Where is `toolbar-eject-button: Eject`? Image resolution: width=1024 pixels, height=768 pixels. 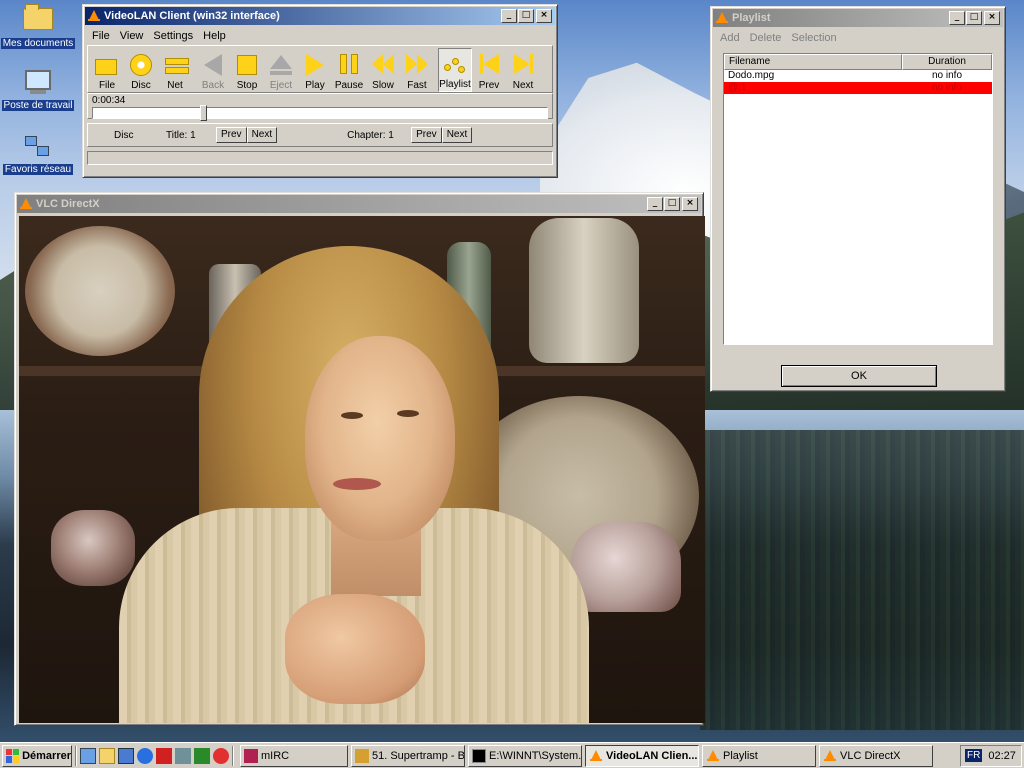 toolbar-eject-button: Eject is located at coordinates (281, 70).